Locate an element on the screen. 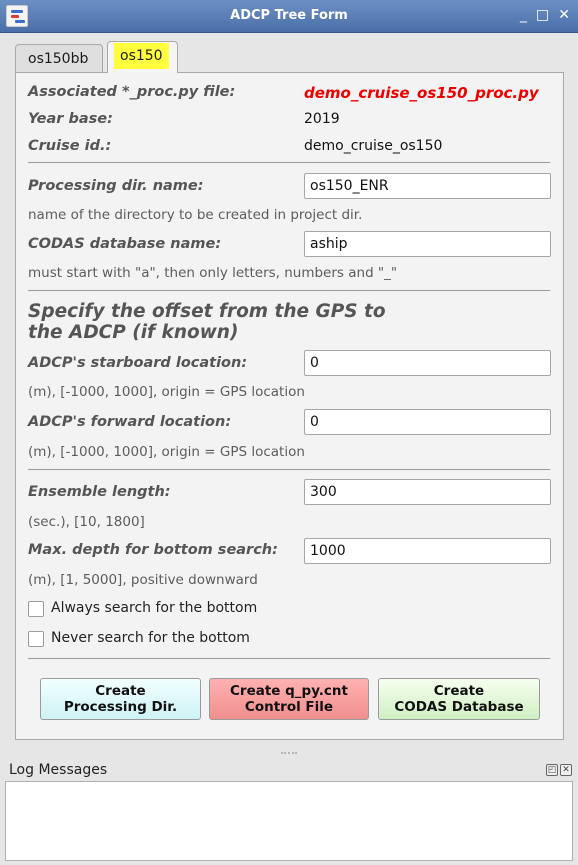  forward-label: ADCP's forward location: is located at coordinates (130, 422).